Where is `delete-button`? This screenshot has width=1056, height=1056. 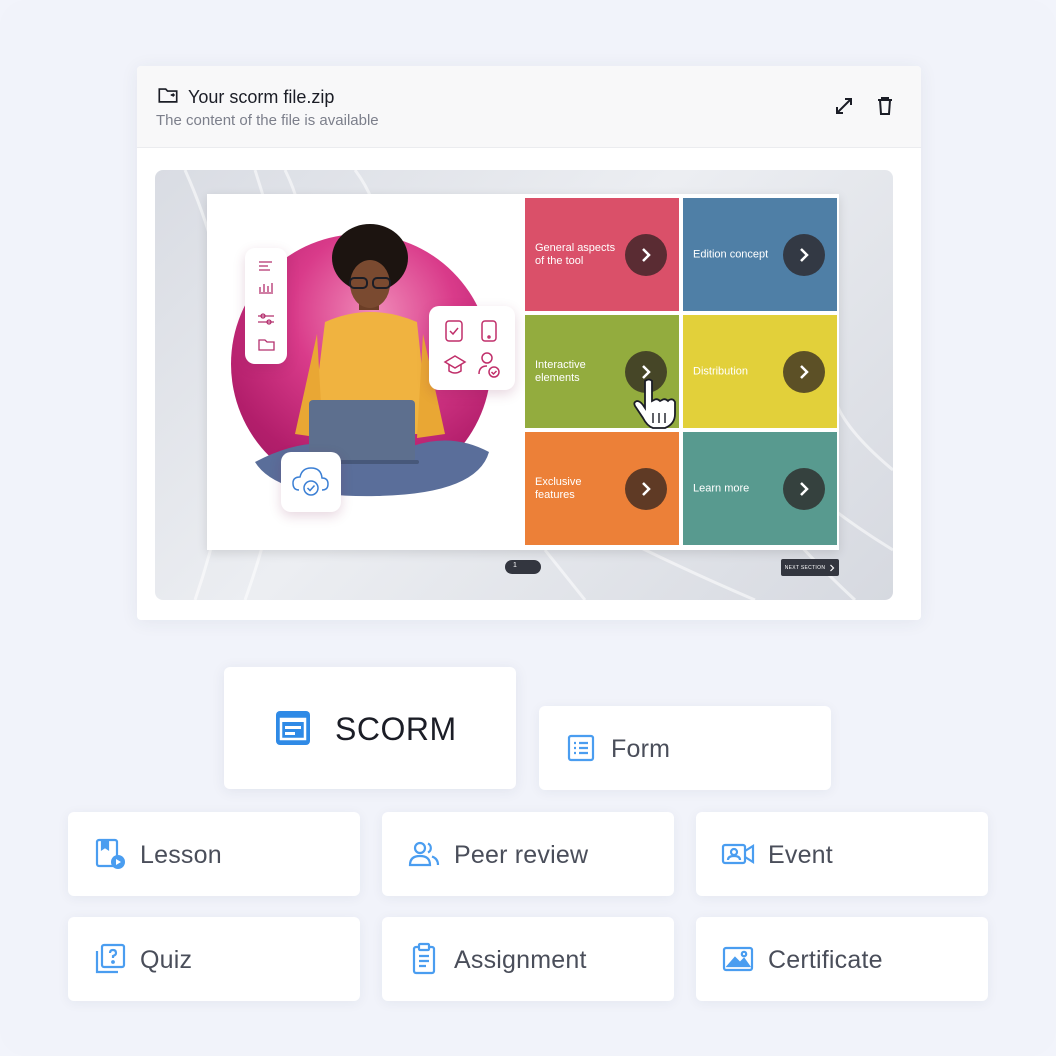 delete-button is located at coordinates (885, 106).